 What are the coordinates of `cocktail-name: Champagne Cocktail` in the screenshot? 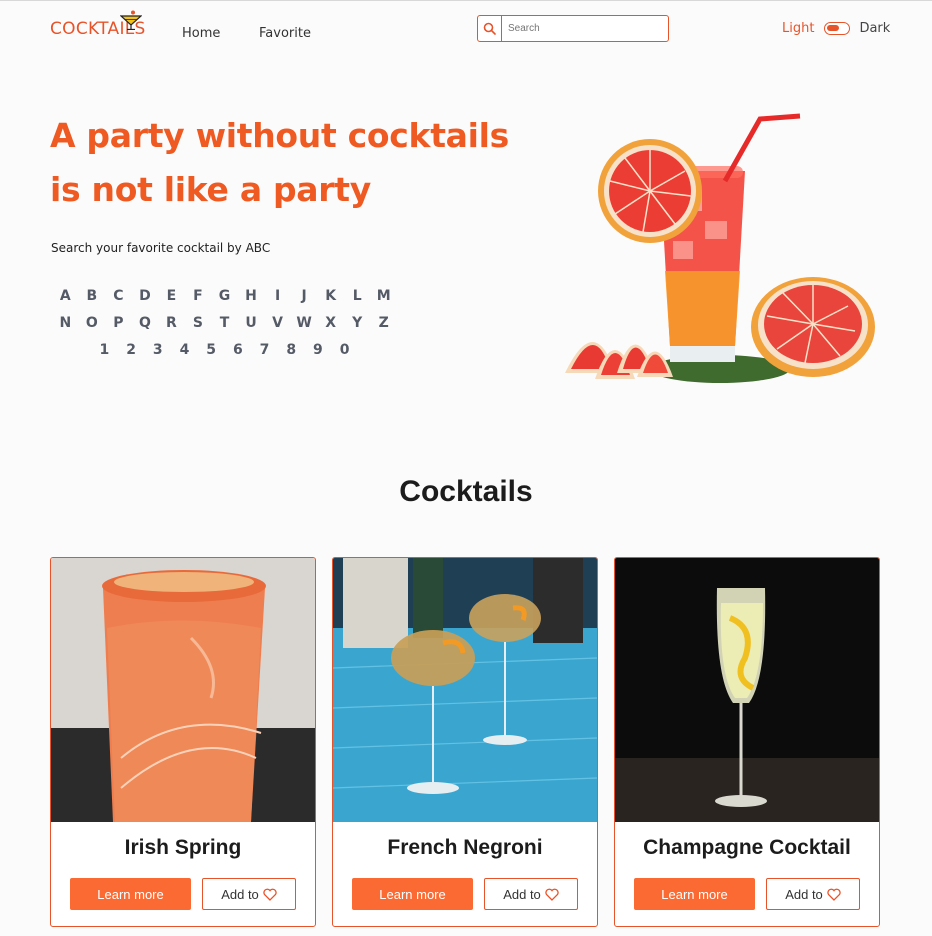 It's located at (747, 847).